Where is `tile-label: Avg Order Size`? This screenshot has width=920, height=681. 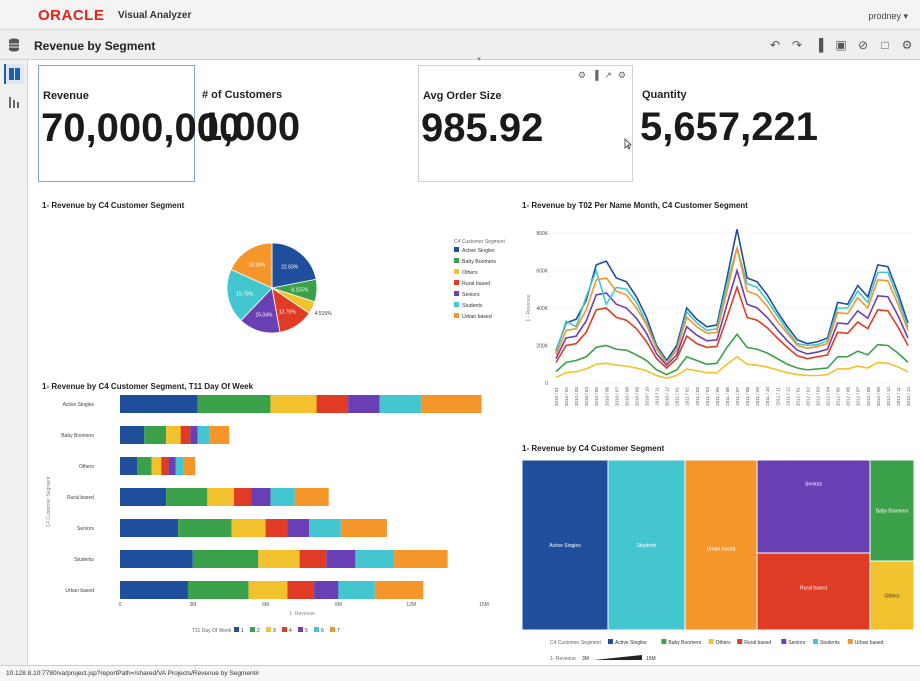
tile-label: Avg Order Size is located at coordinates (462, 96).